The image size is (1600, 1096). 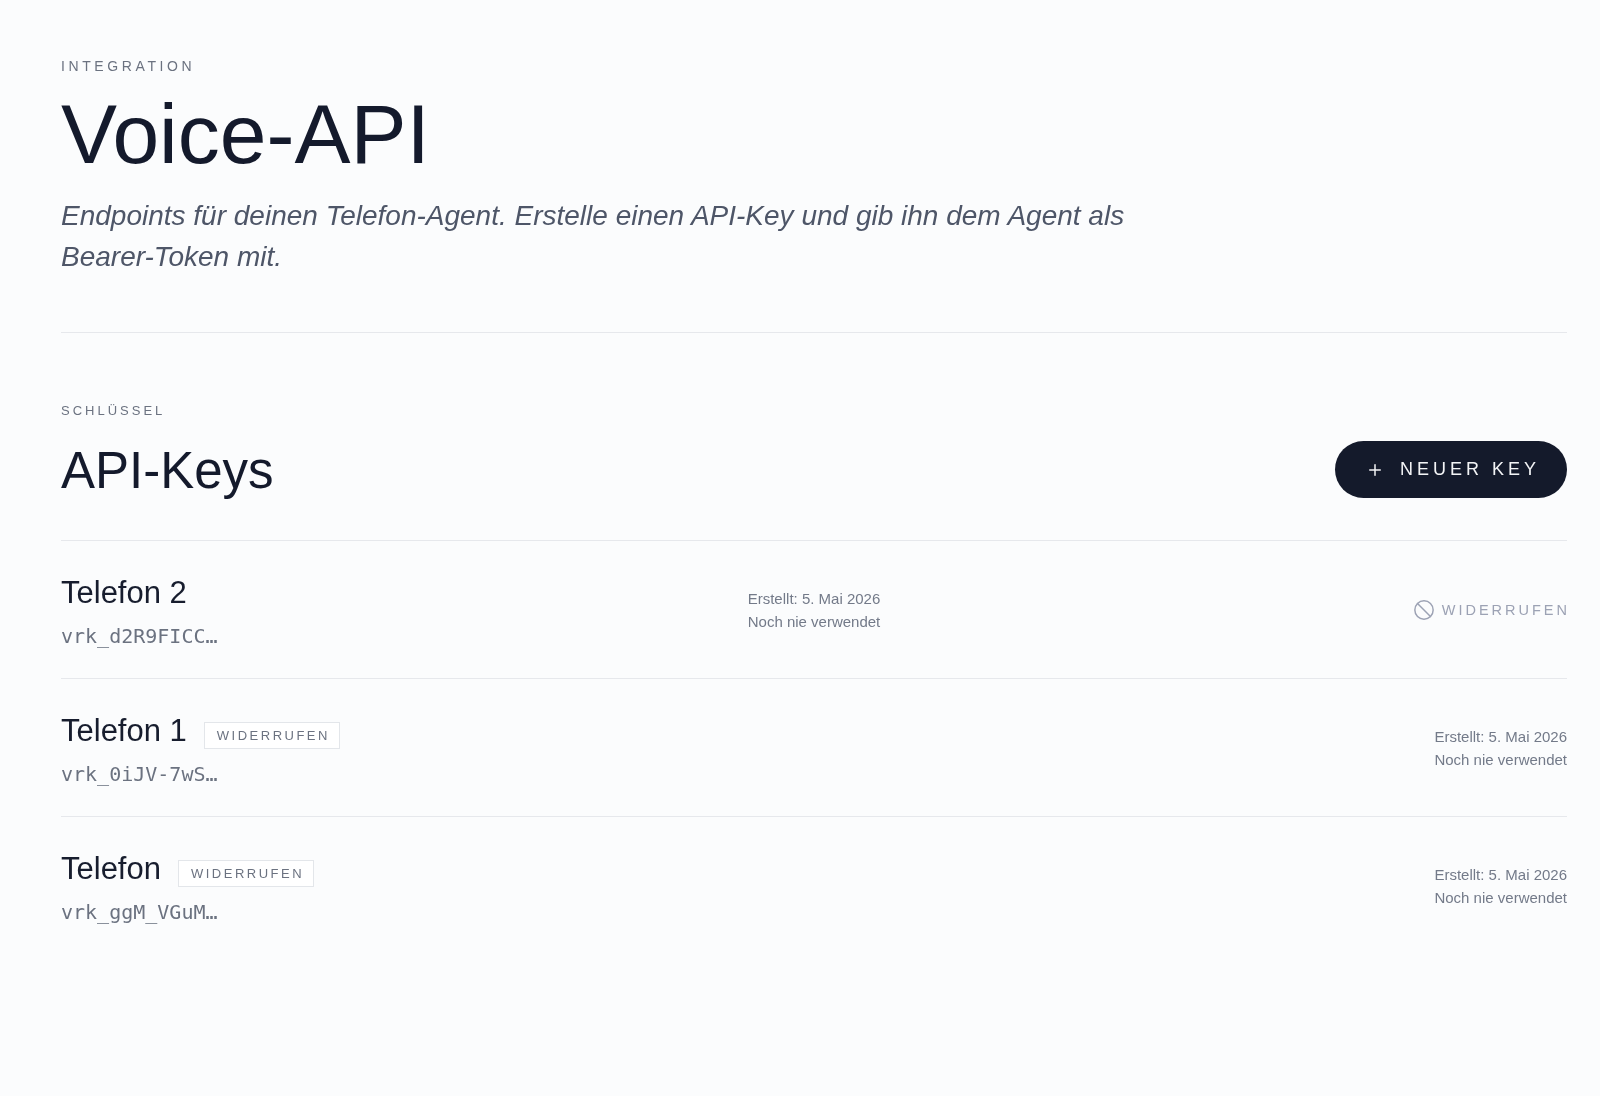 I want to click on ban-icon, so click(x=1423, y=609).